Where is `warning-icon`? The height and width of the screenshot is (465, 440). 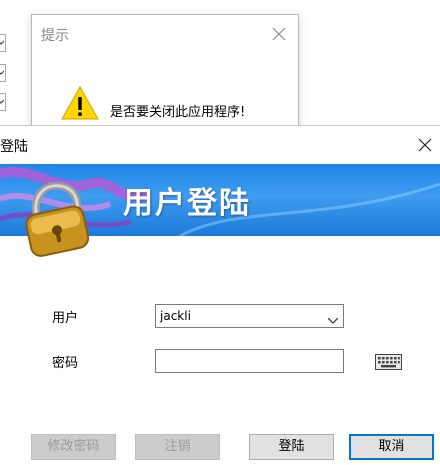 warning-icon is located at coordinates (80, 105).